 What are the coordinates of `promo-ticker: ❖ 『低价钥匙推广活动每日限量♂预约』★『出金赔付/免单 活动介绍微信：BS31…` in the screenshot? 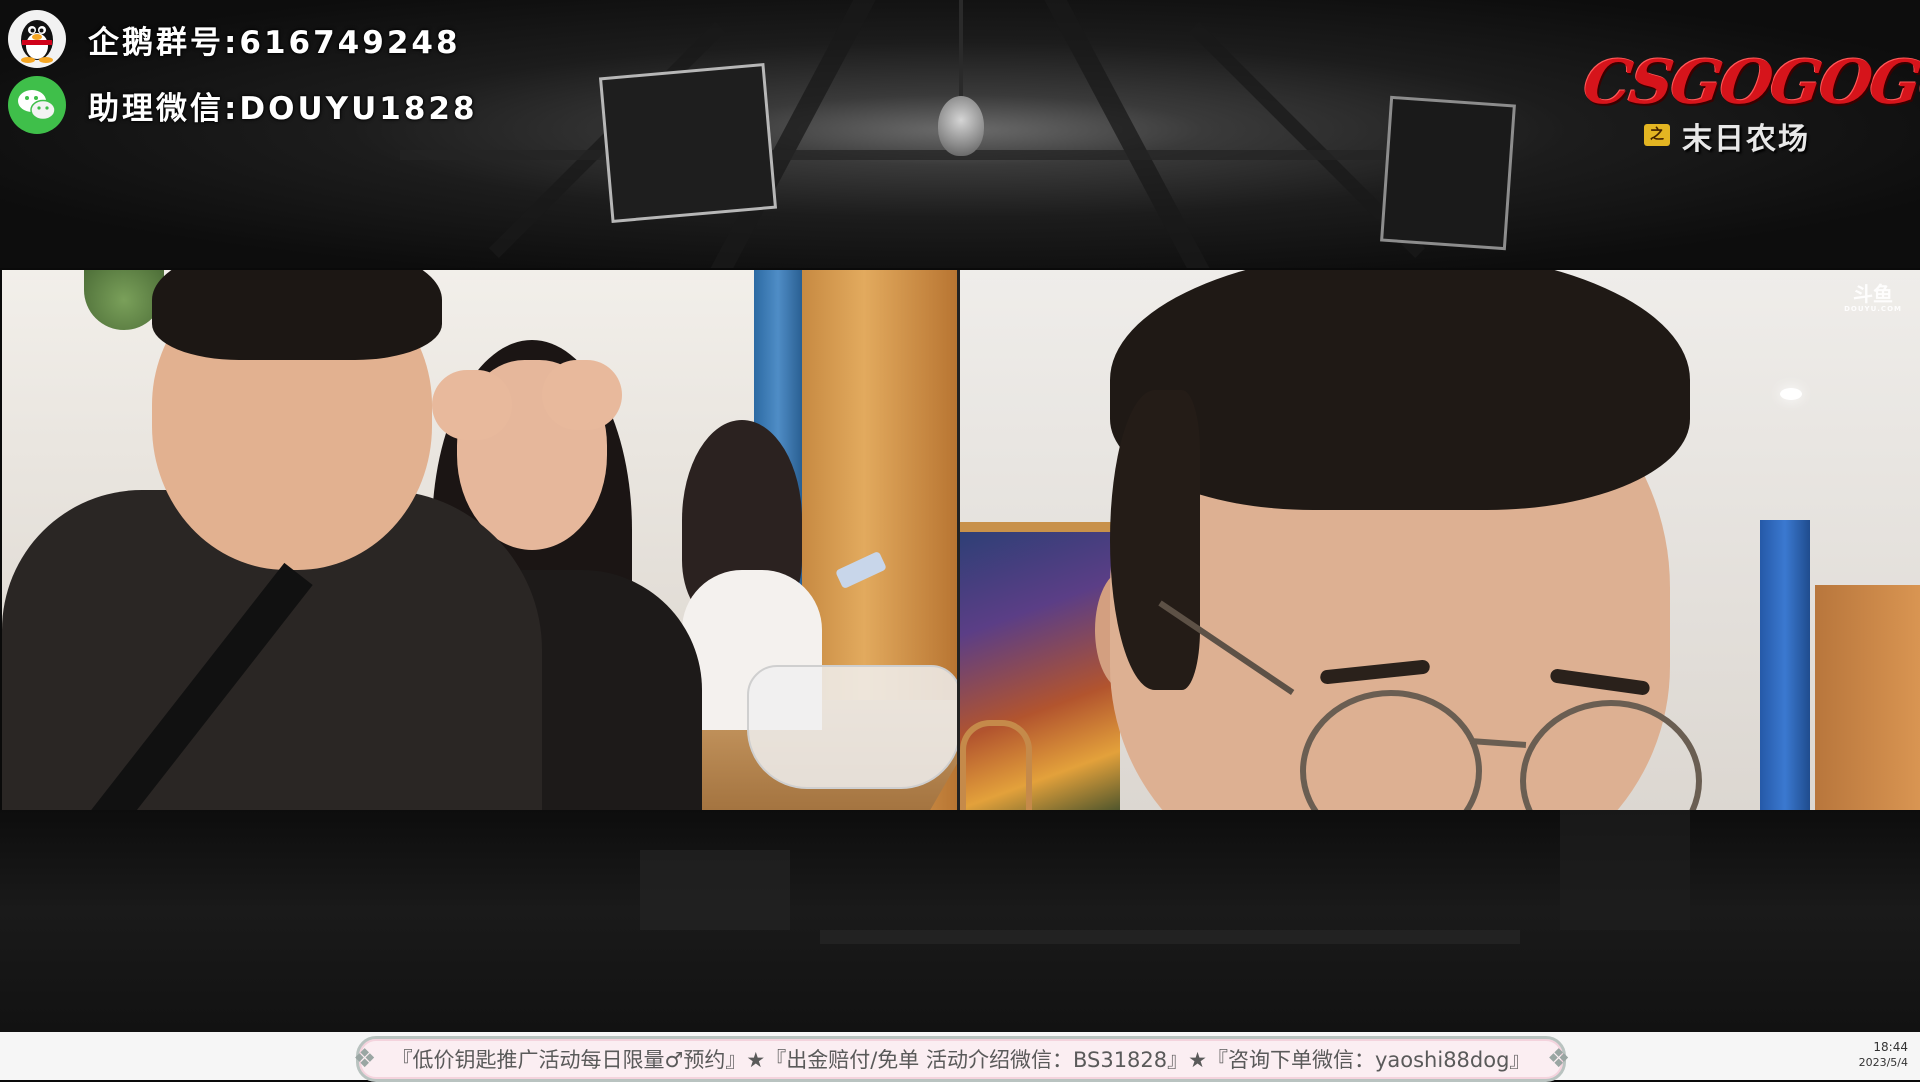 It's located at (962, 1059).